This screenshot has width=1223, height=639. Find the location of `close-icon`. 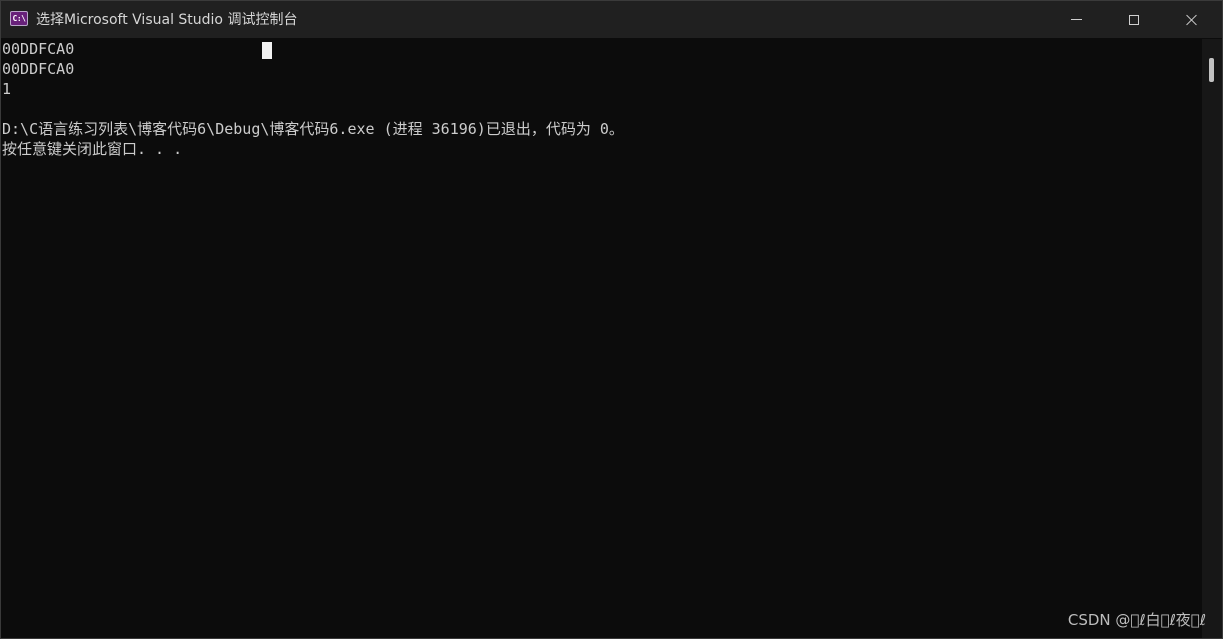

close-icon is located at coordinates (1192, 20).